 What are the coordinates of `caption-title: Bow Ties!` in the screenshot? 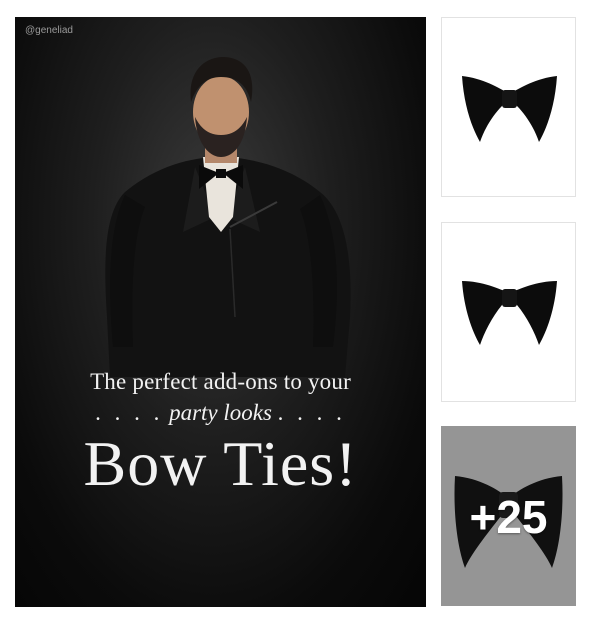 It's located at (220, 463).